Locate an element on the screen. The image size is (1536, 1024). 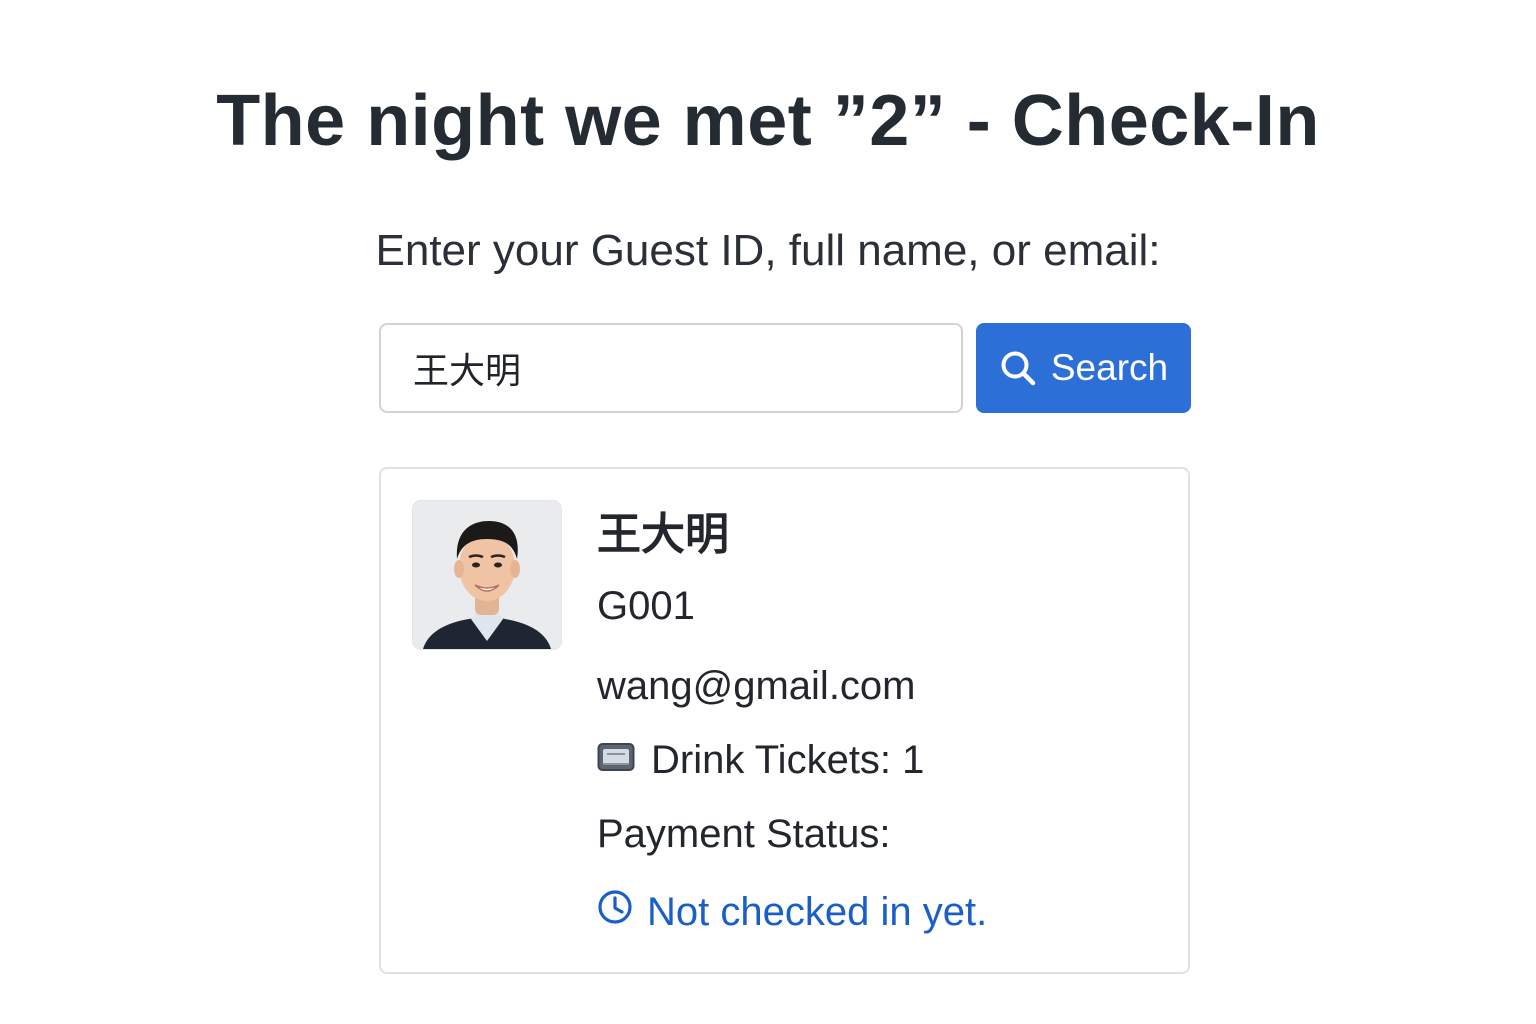
clock-icon is located at coordinates (615, 912).